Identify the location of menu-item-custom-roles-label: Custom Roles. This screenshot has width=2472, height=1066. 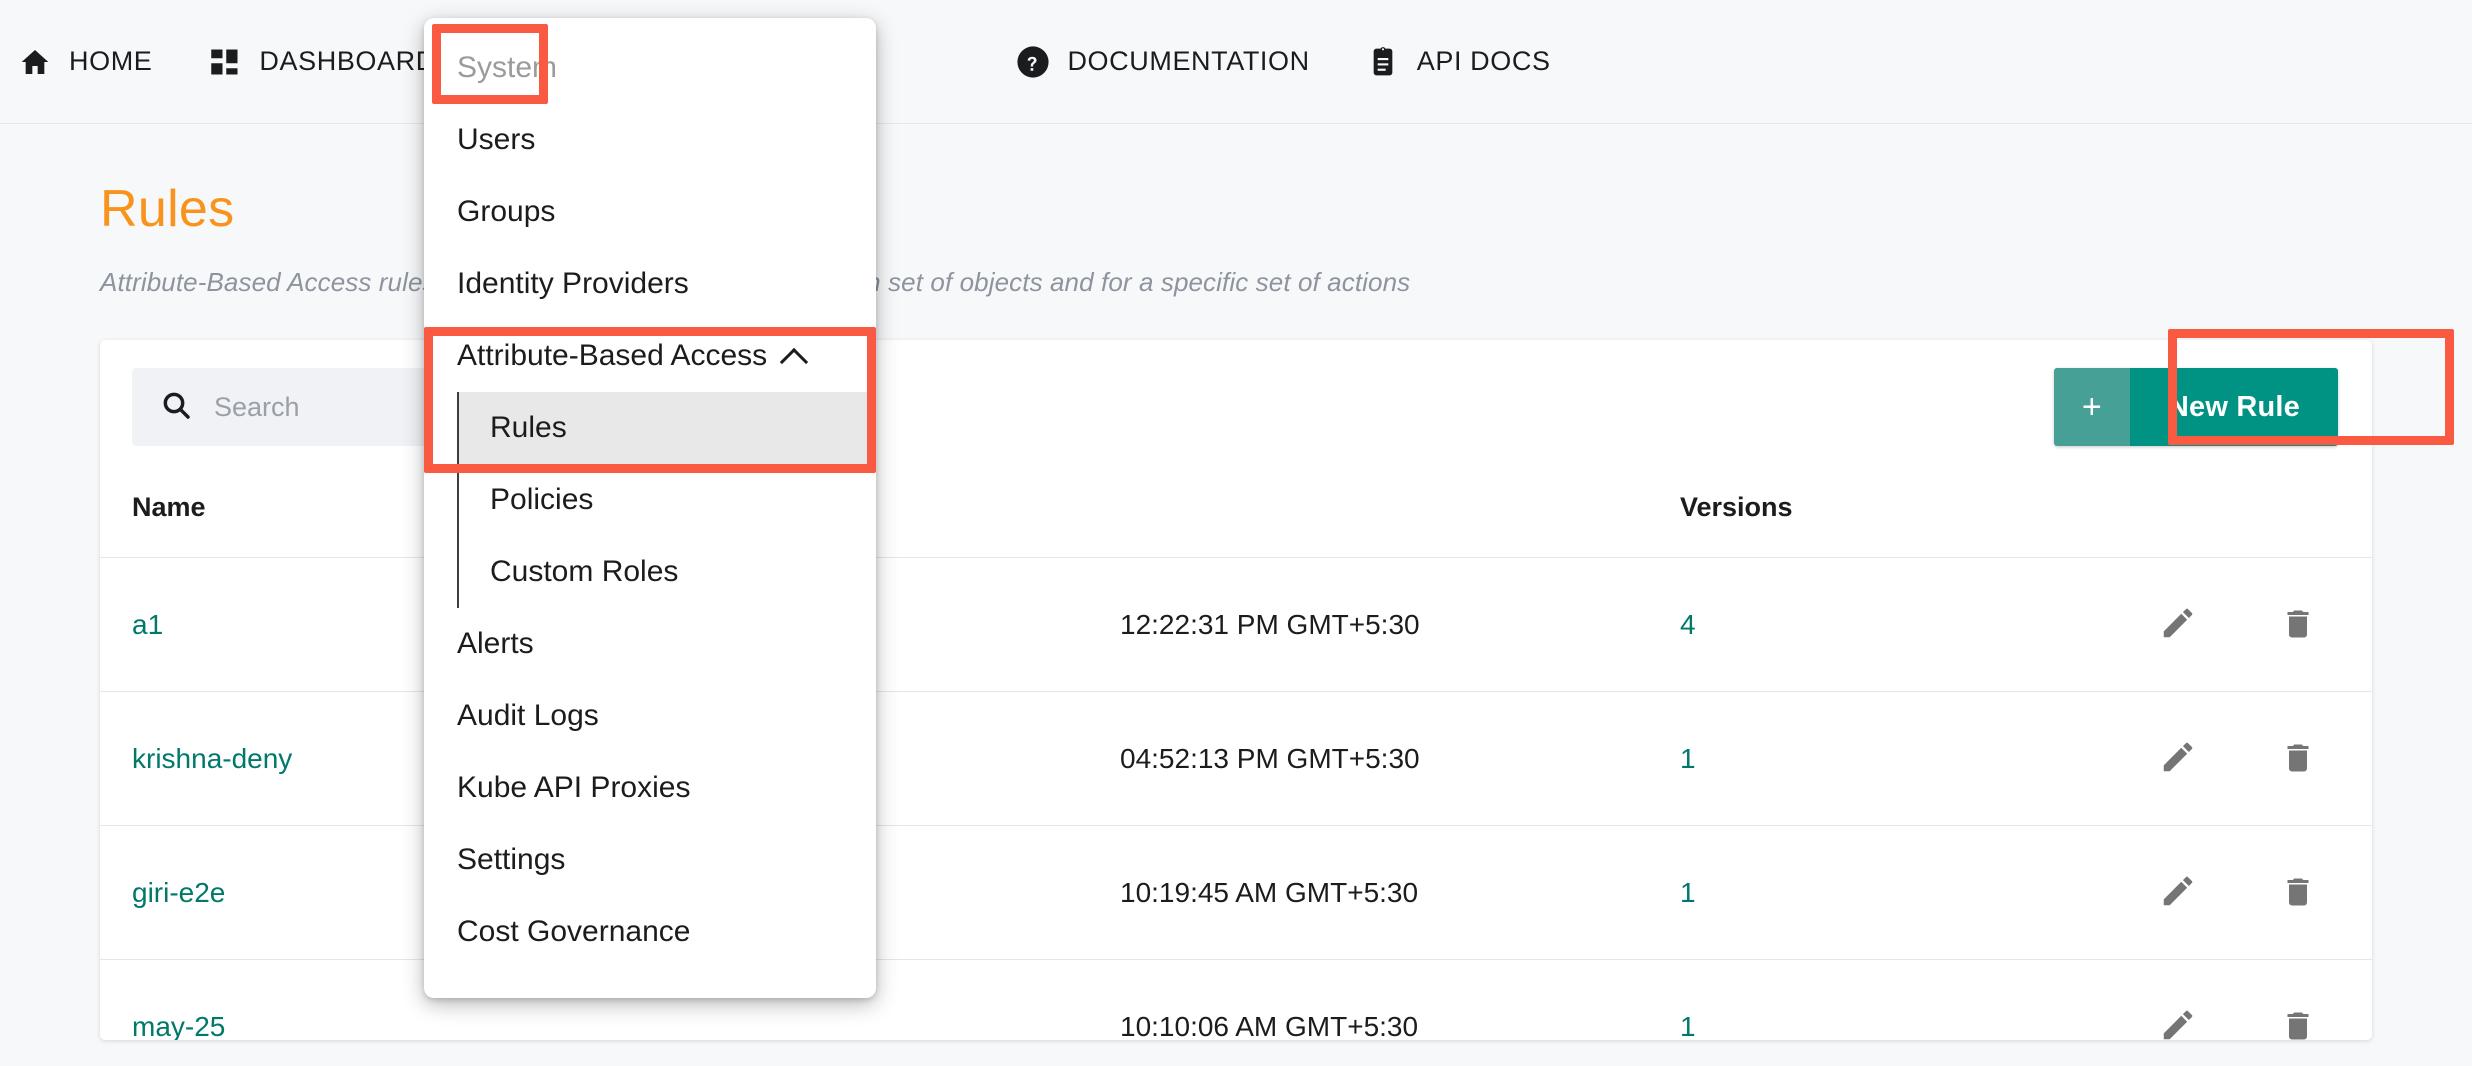
(584, 571).